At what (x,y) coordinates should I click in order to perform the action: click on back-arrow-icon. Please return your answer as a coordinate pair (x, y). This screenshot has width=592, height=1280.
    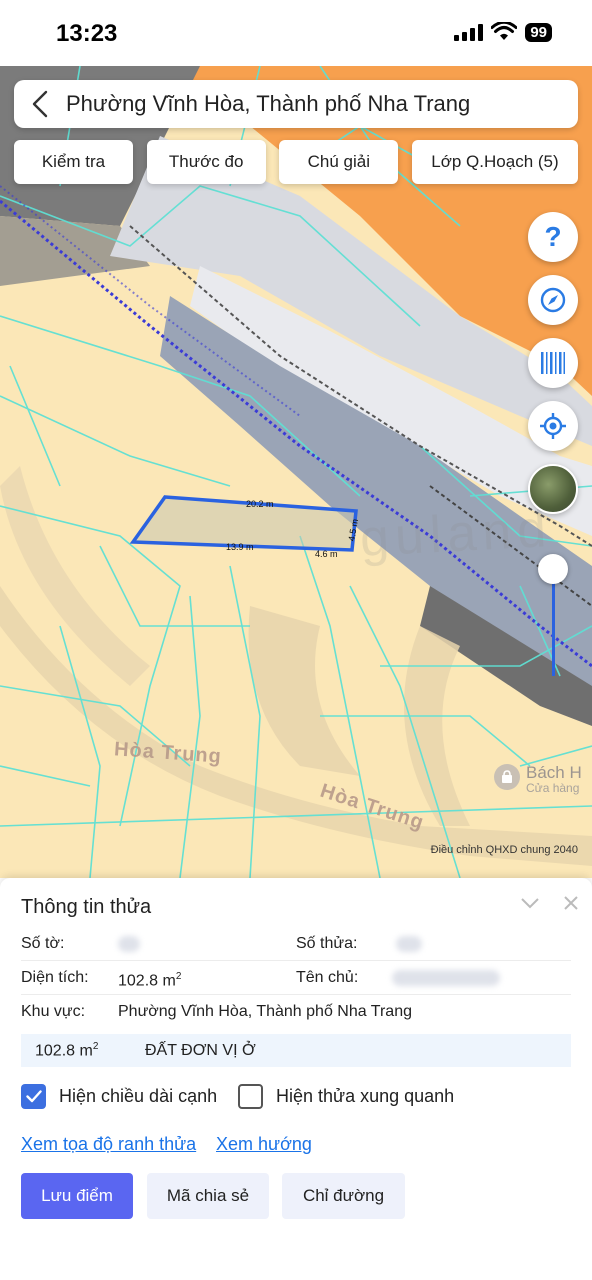
    Looking at the image, I should click on (40, 104).